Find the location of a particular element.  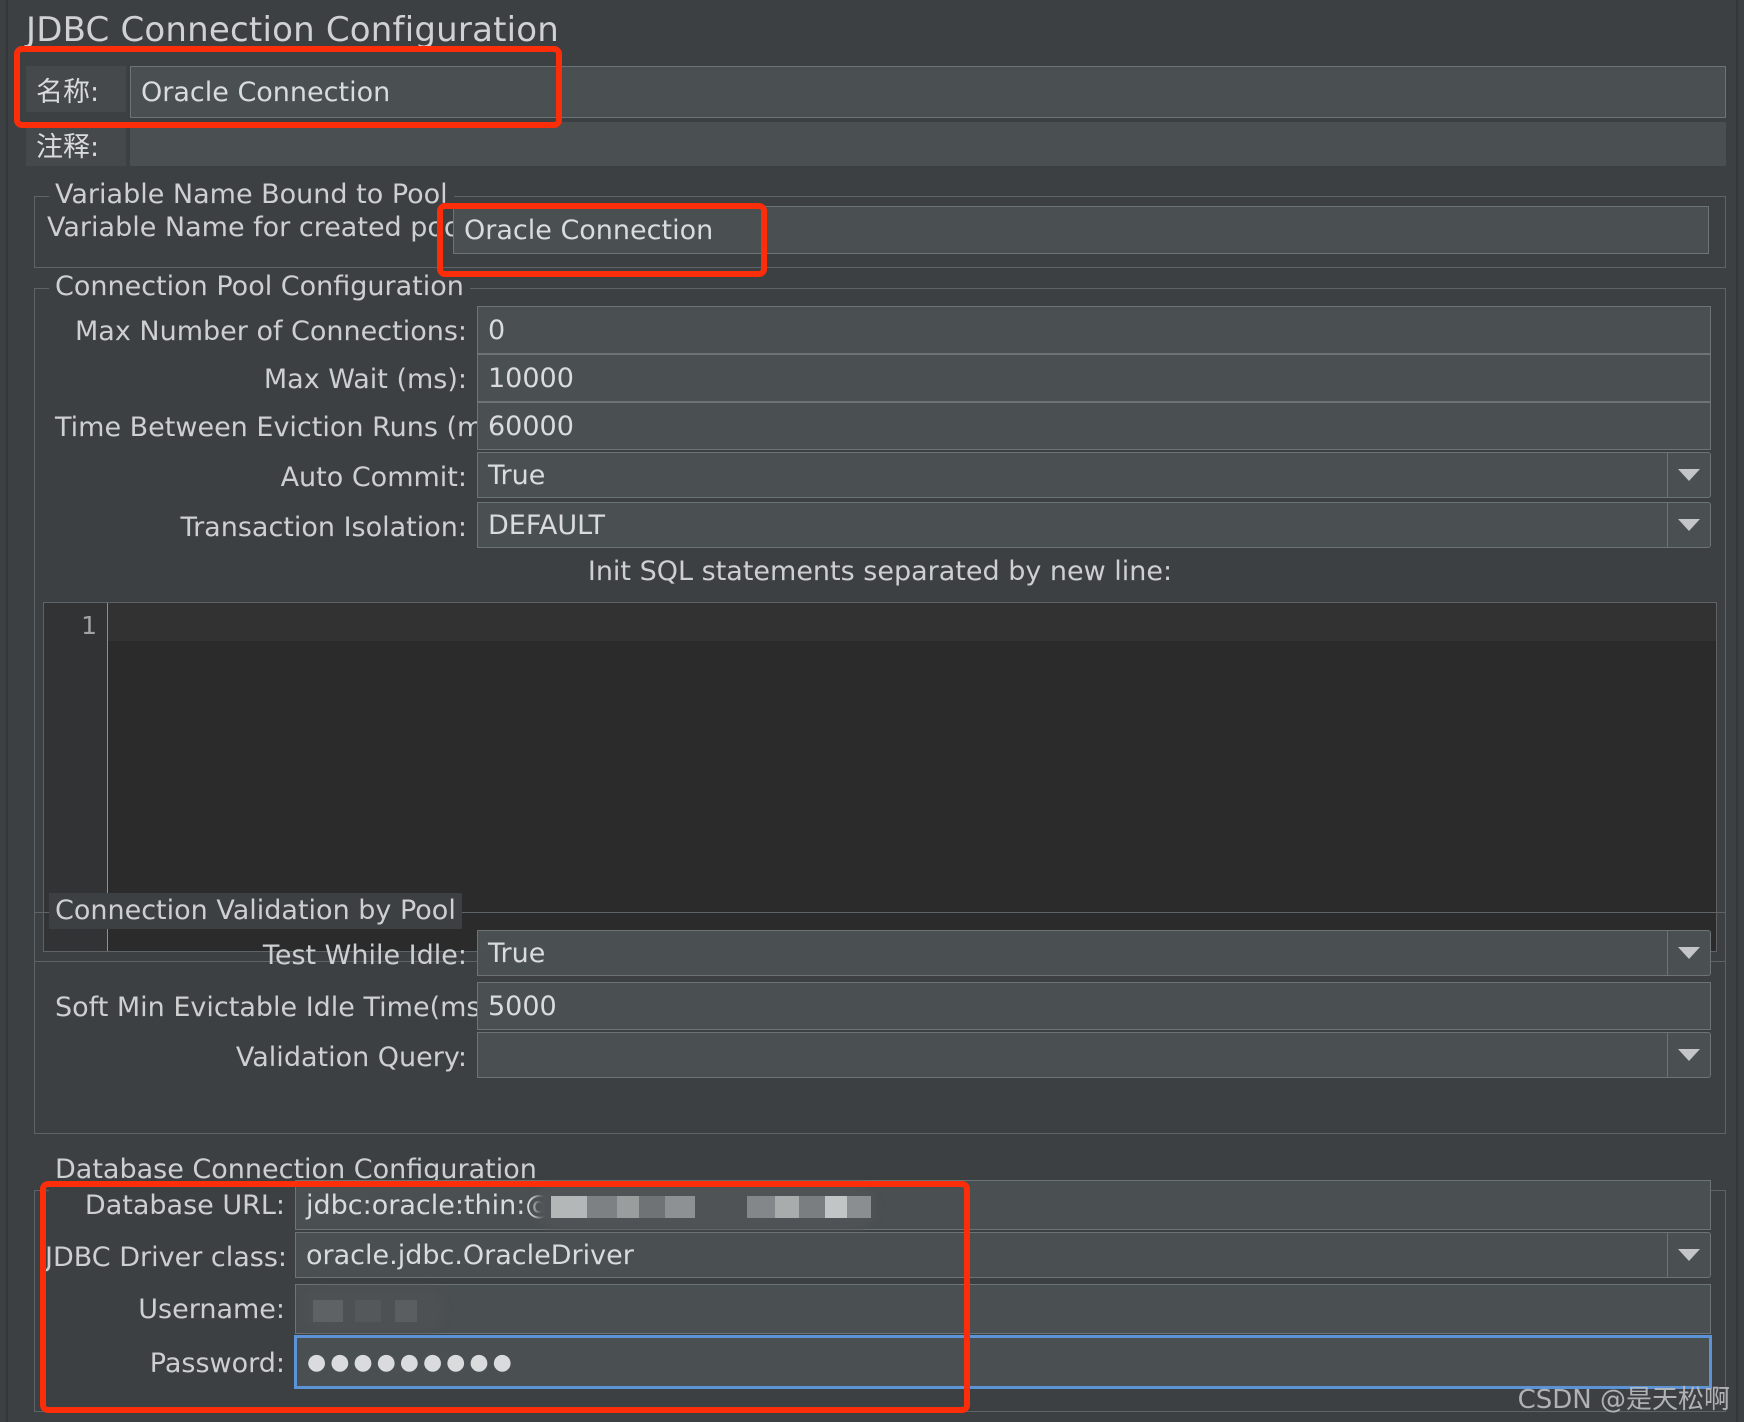

pool-row: Auto Commit: True is located at coordinates (880, 476).